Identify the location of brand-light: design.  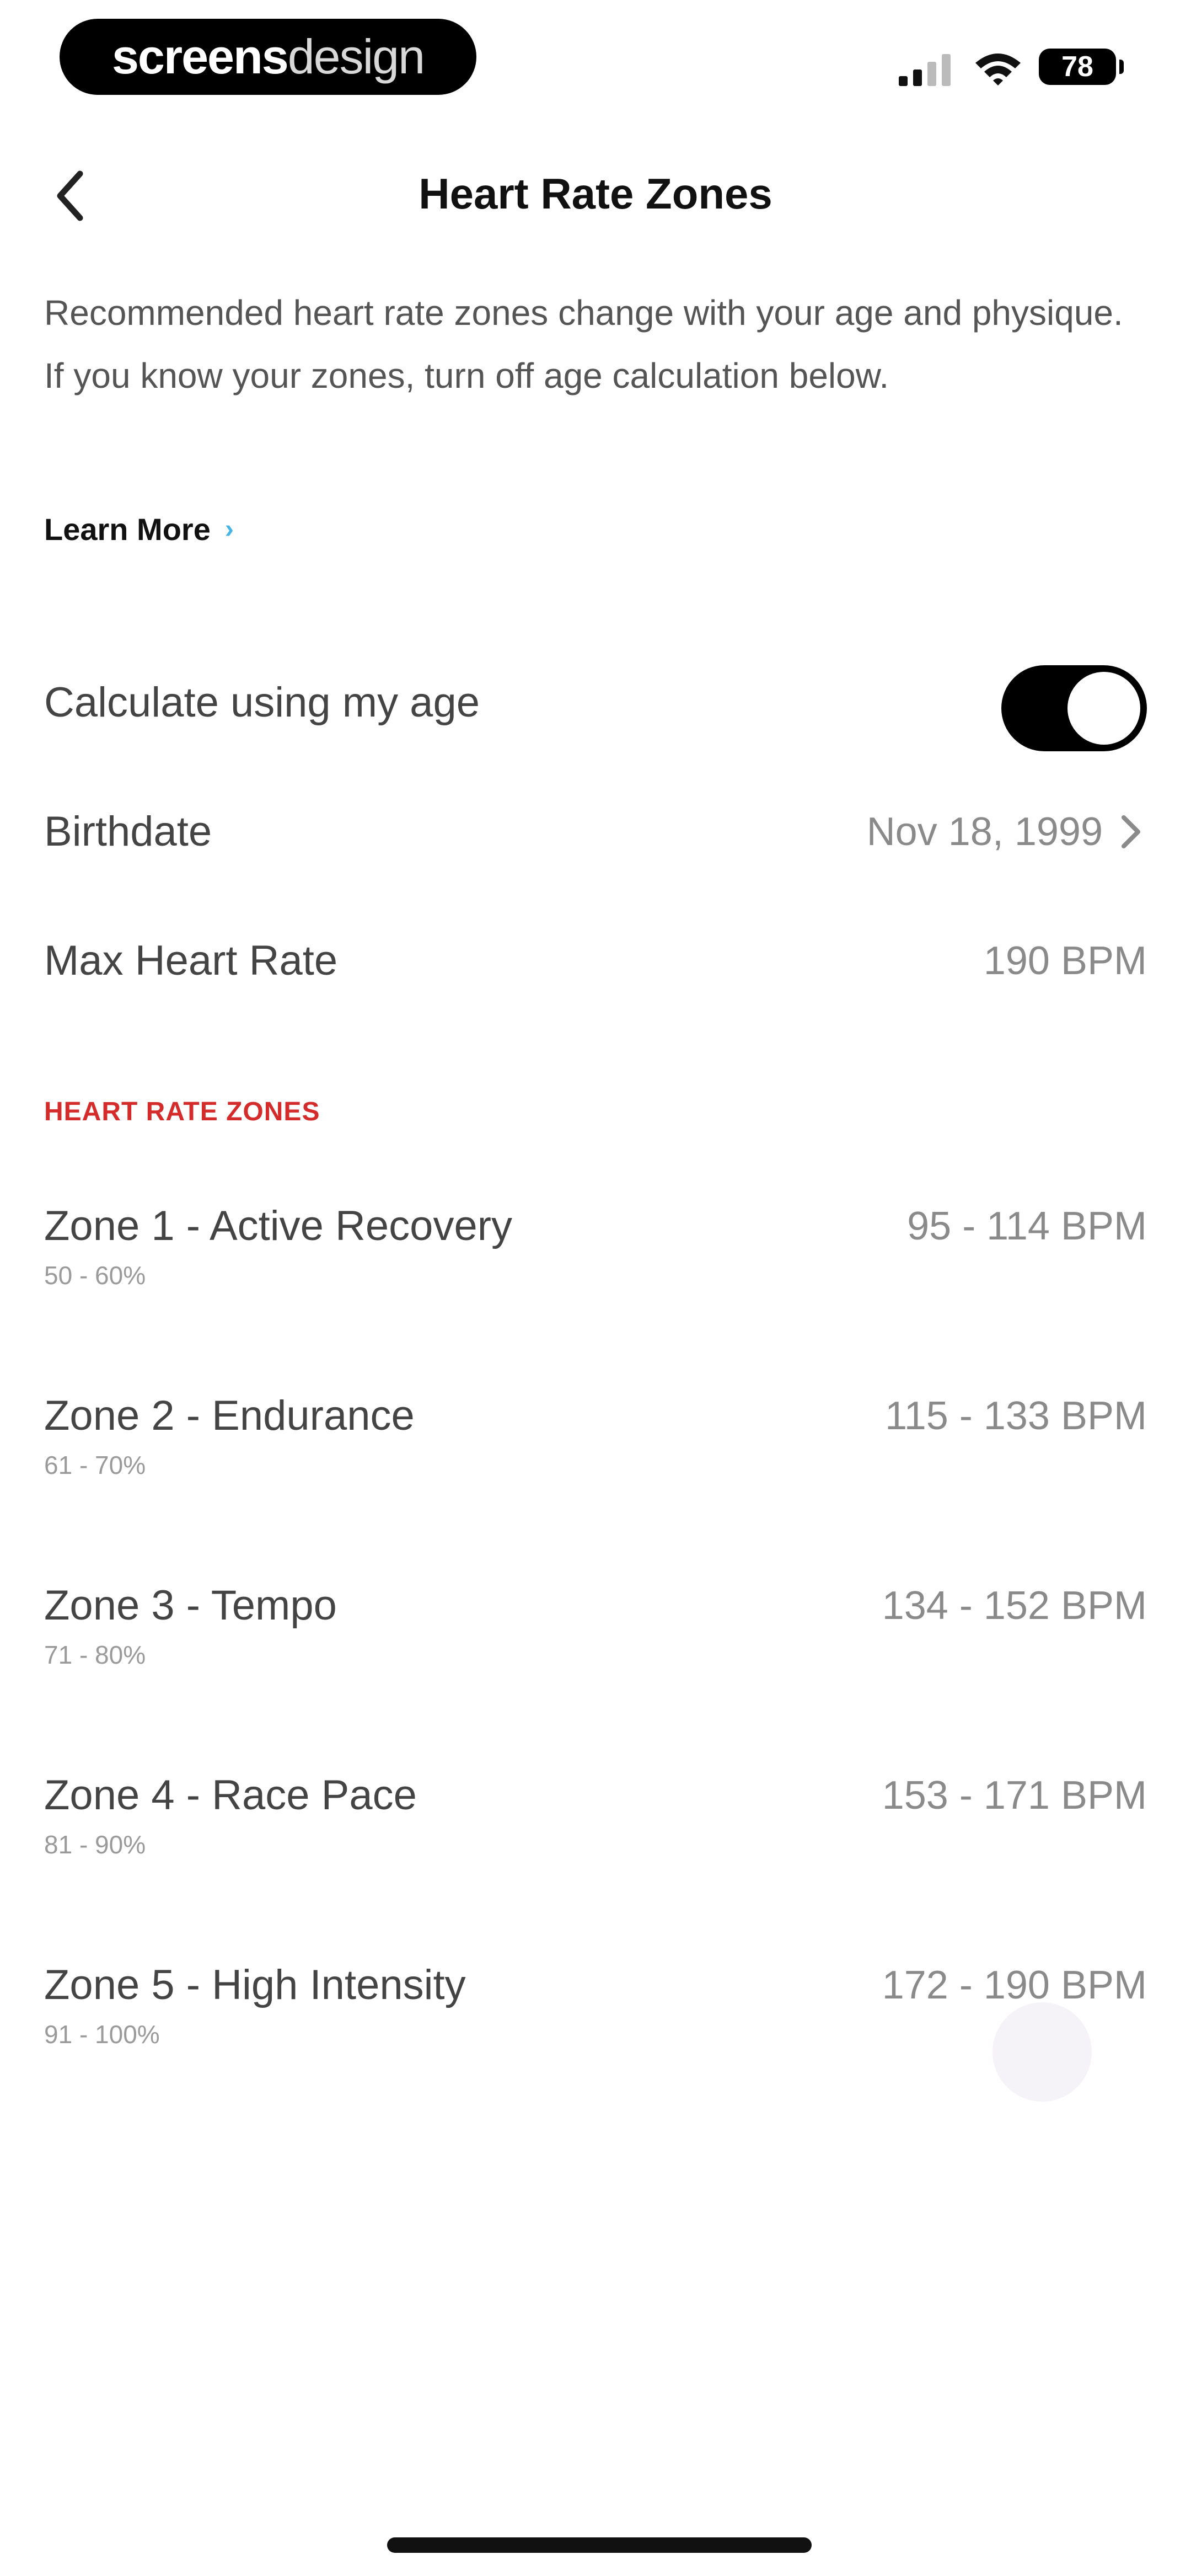
(356, 56).